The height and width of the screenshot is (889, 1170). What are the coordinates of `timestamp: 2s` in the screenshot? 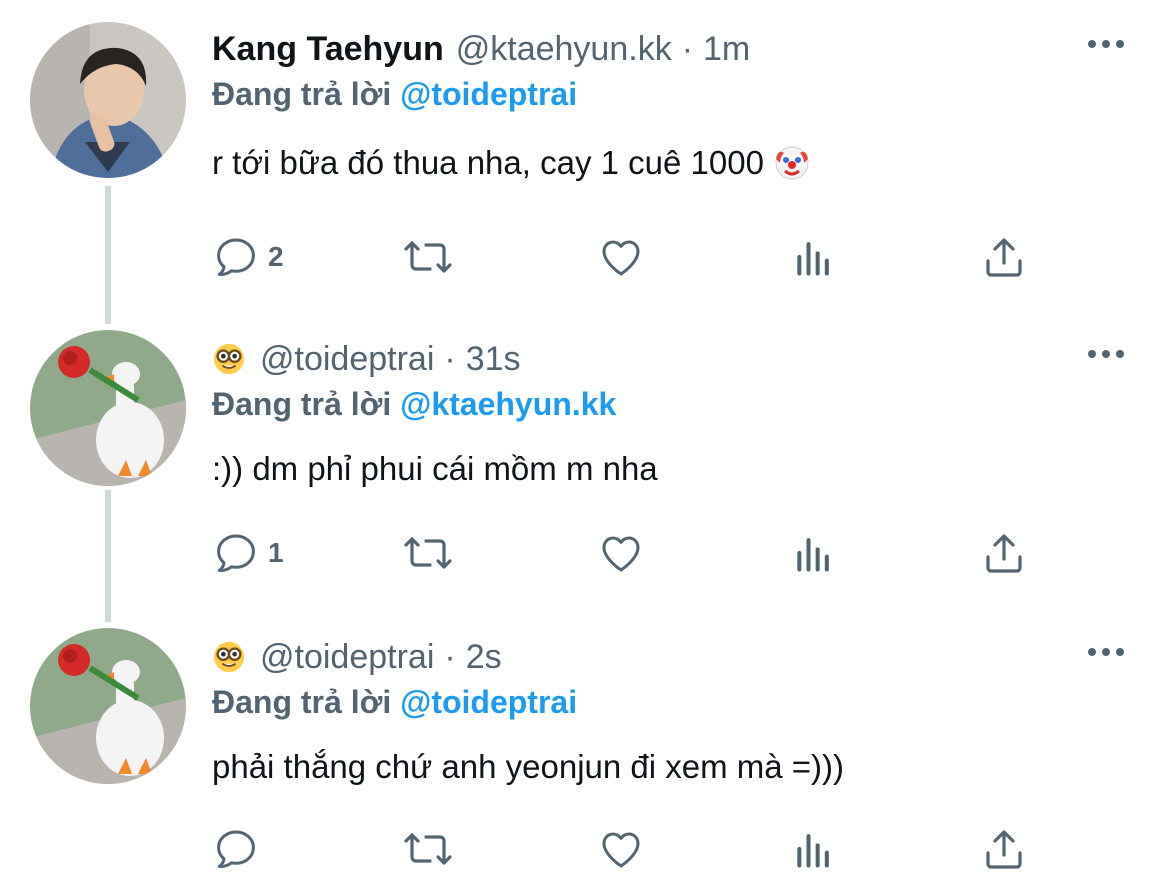 It's located at (484, 657).